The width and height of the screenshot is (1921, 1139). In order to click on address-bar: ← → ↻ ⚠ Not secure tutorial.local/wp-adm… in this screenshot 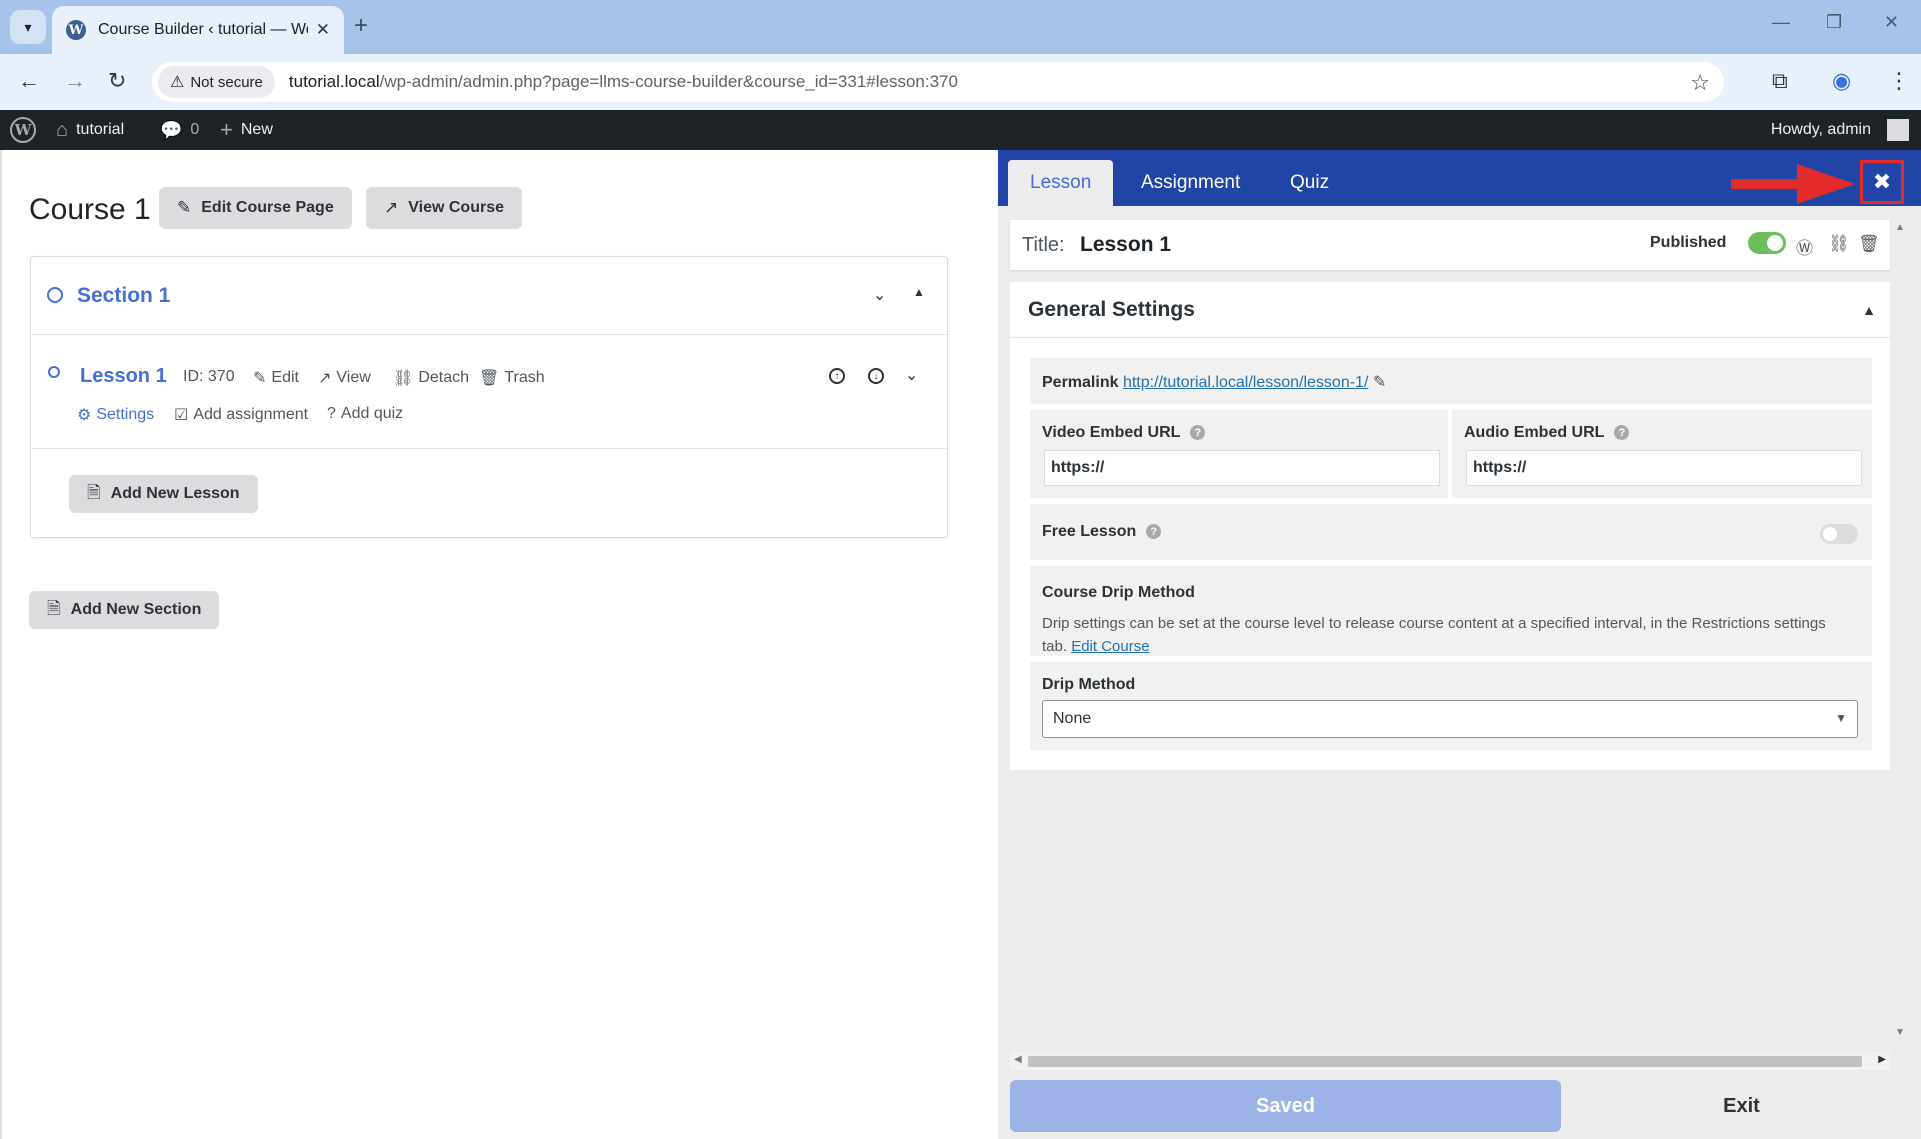, I will do `click(960, 82)`.